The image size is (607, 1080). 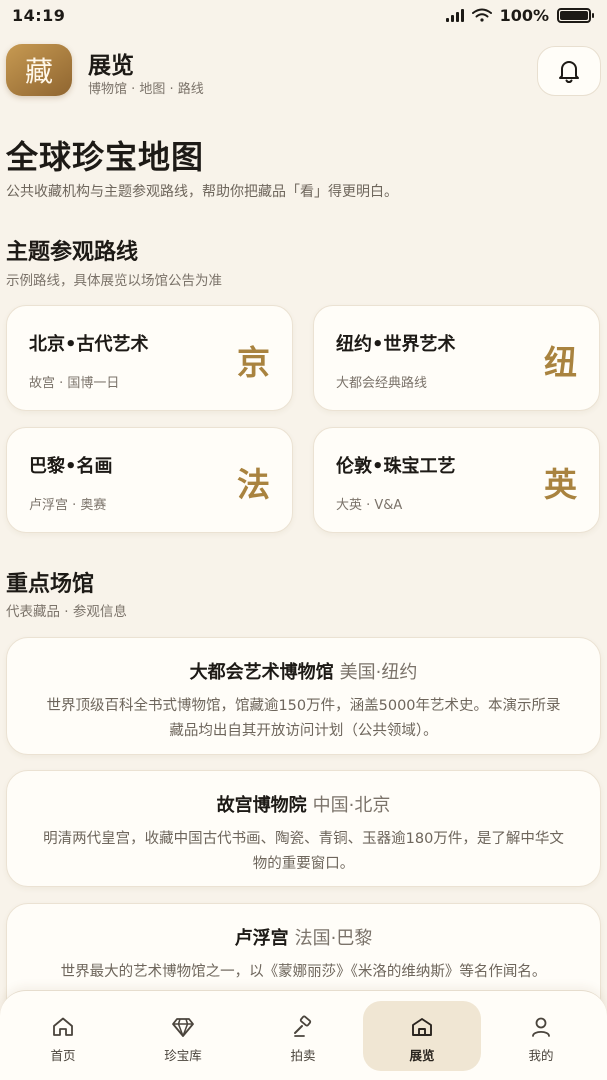 What do you see at coordinates (111, 66) in the screenshot?
I see `page-title: 展览` at bounding box center [111, 66].